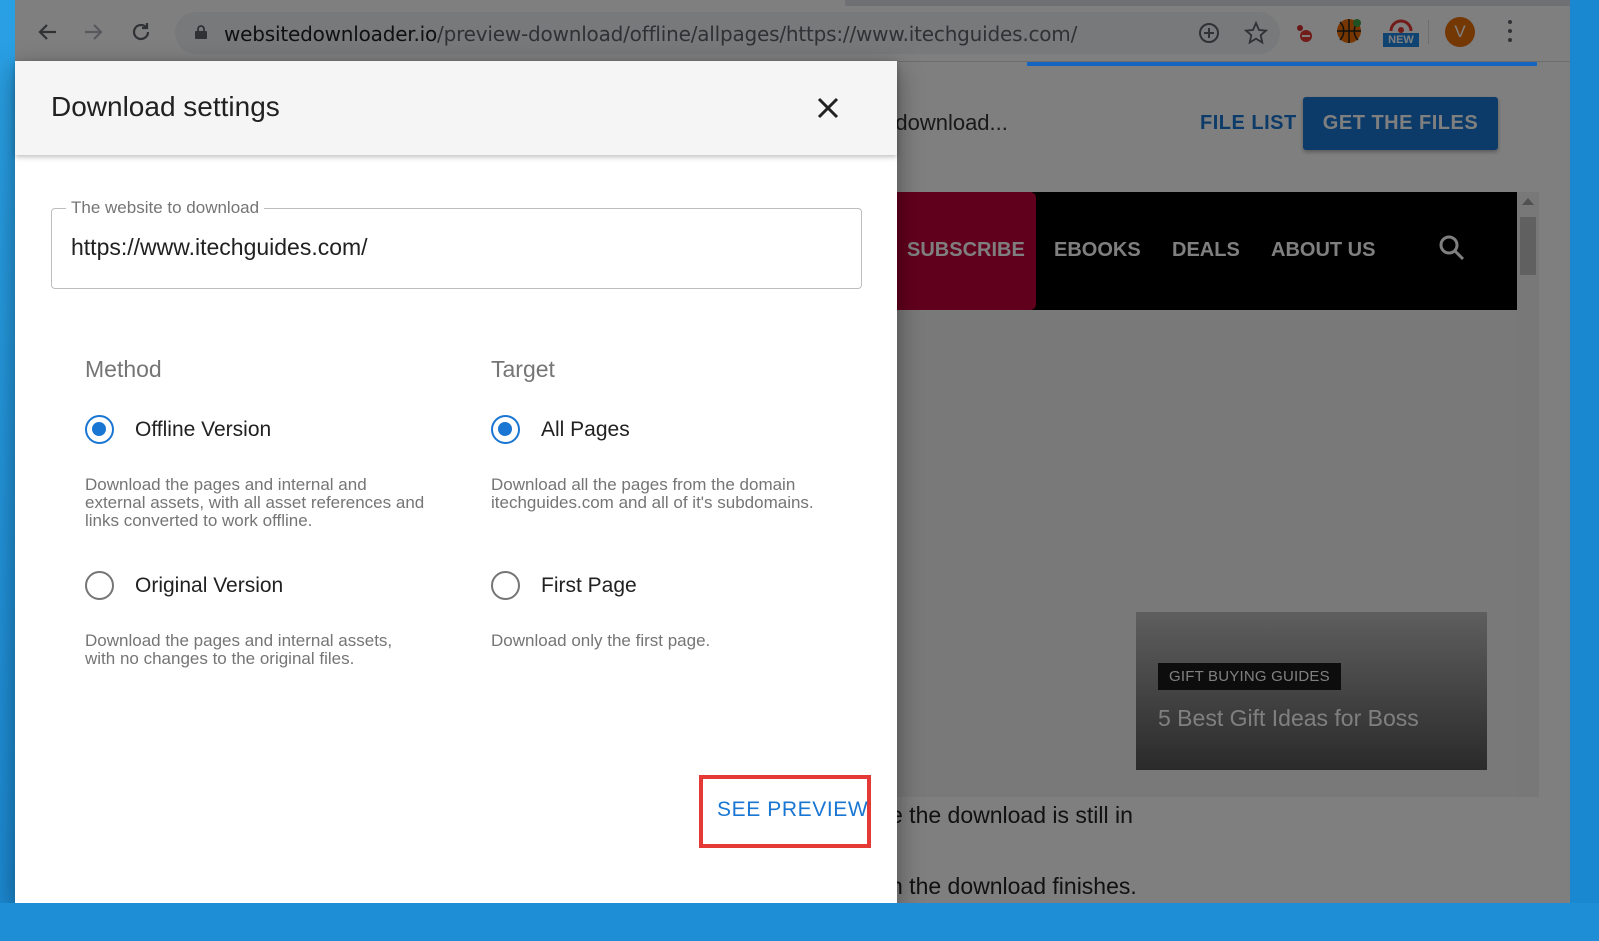  Describe the element at coordinates (523, 369) in the screenshot. I see `target-heading: Target` at that location.